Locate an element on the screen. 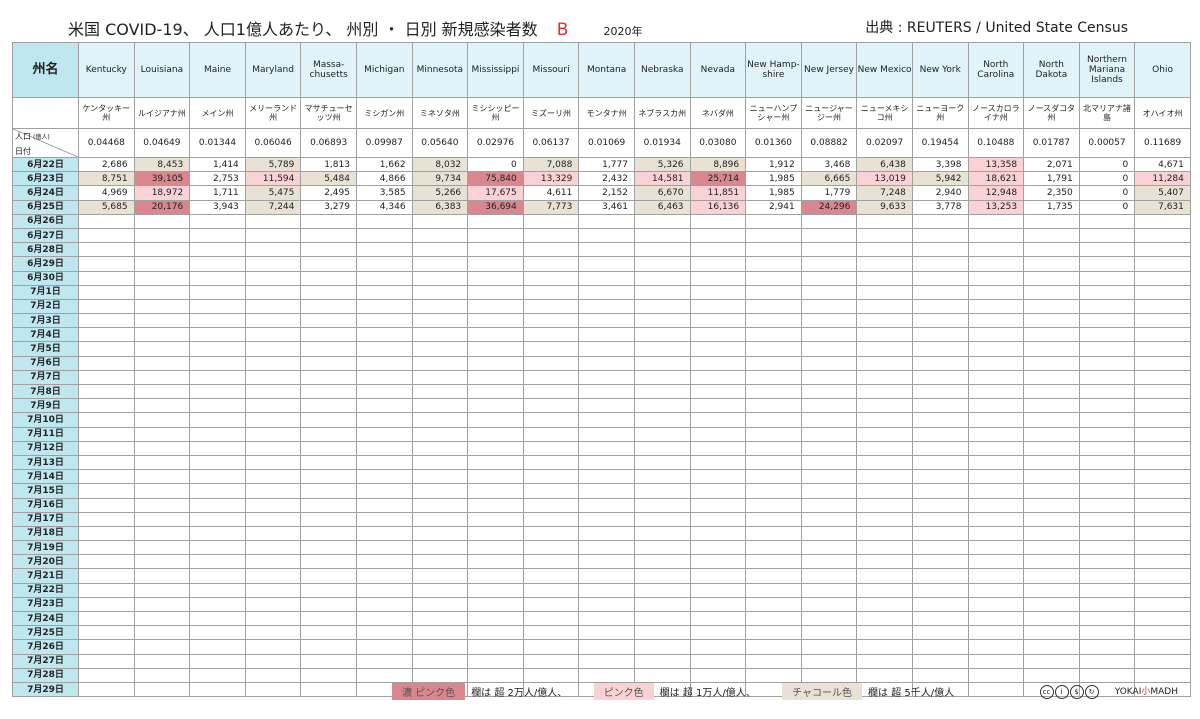 This screenshot has width=1200, height=719. case-cell: 4,866 is located at coordinates (384, 179).